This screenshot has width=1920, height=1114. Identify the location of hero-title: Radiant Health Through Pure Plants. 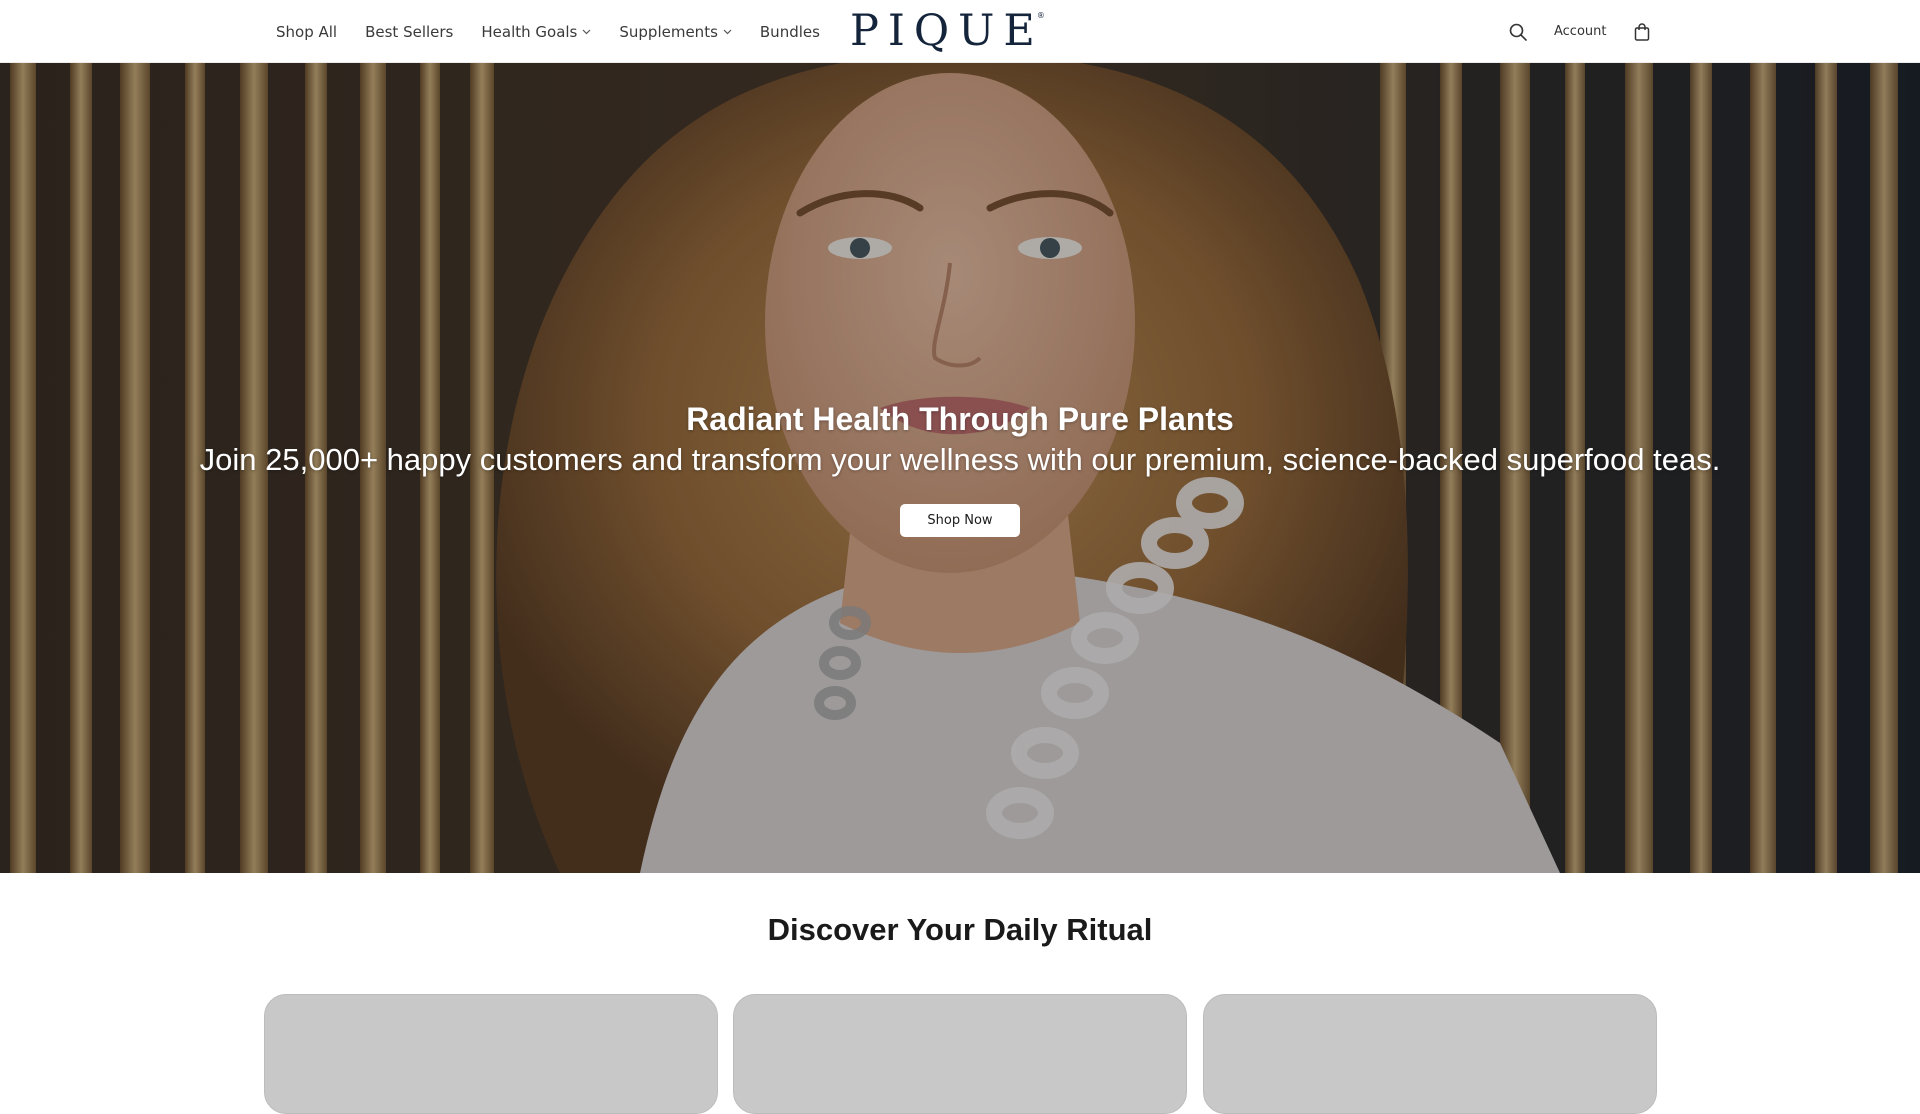
(960, 419).